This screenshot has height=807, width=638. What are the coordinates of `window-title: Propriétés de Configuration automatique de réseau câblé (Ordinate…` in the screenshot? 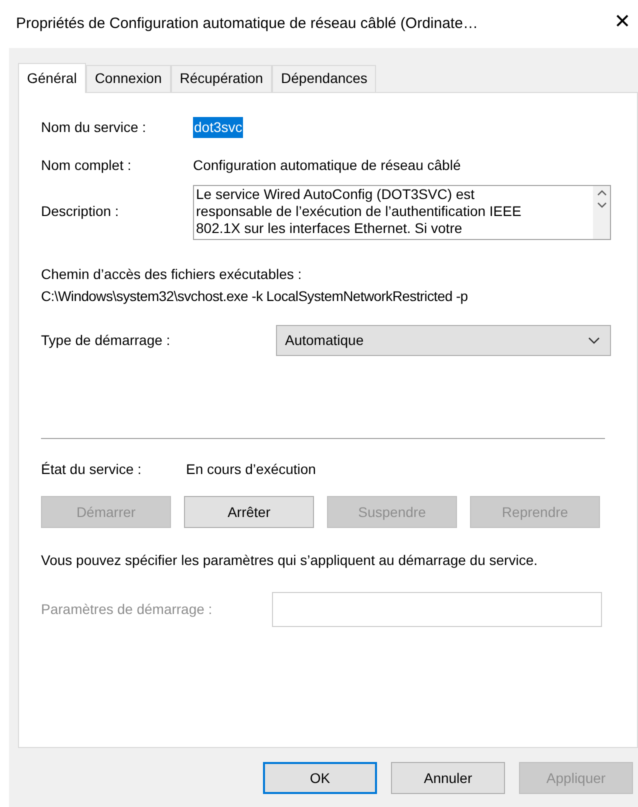 It's located at (247, 24).